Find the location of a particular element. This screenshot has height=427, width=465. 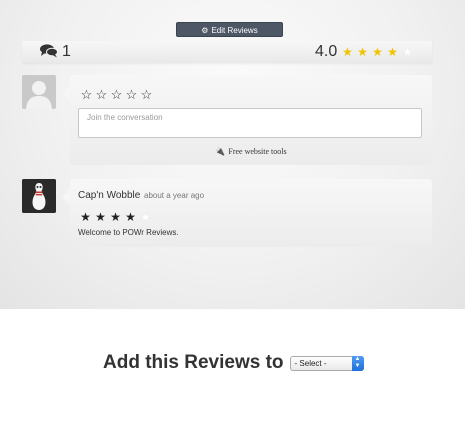

add-to-site-section: Add this Reviews to - Select - ▲ ▼ is located at coordinates (233, 363).